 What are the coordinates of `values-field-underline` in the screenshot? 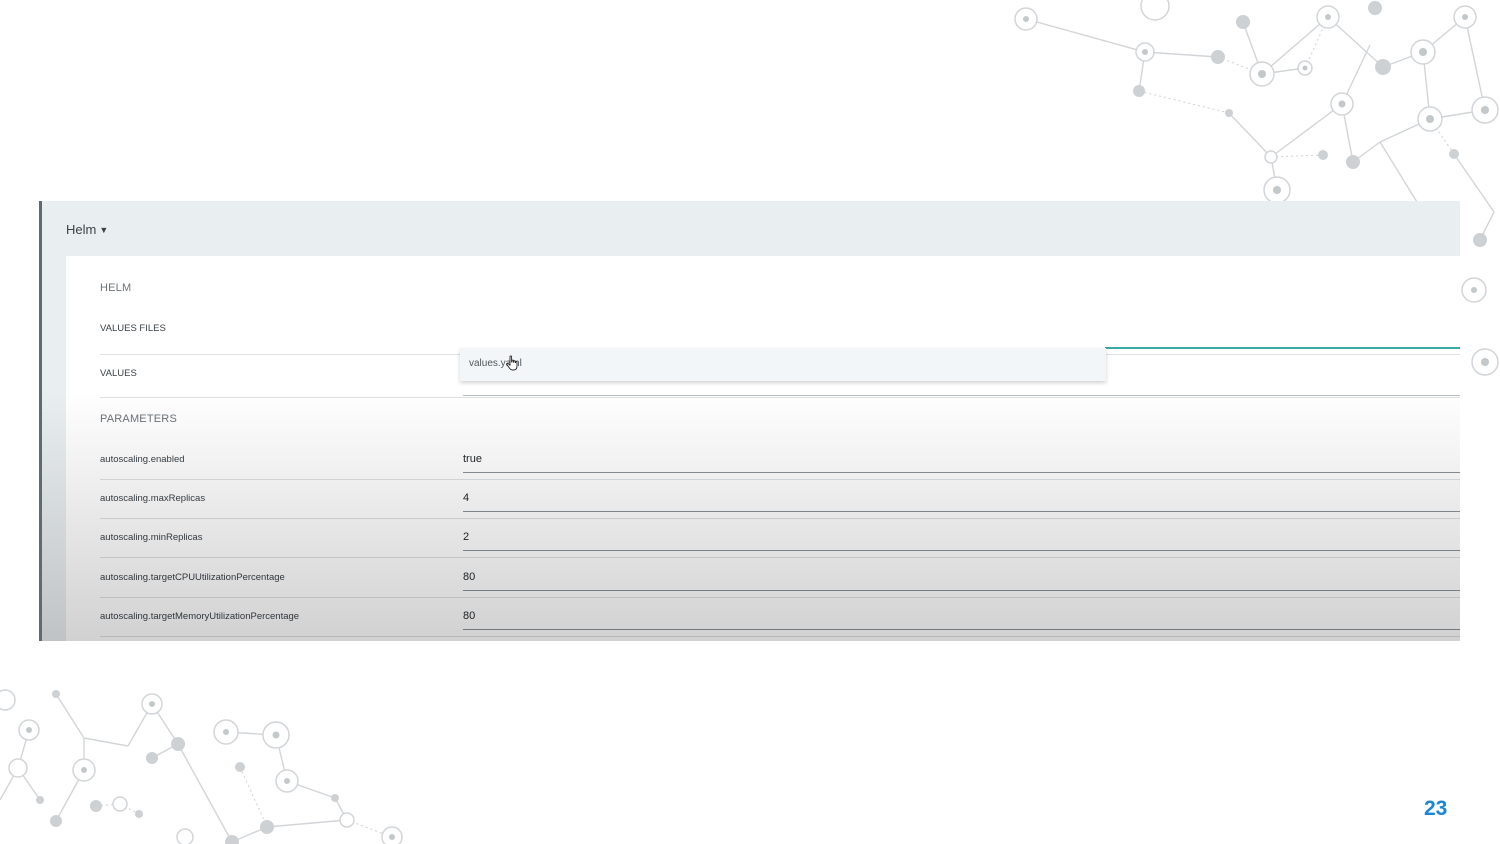 It's located at (961, 395).